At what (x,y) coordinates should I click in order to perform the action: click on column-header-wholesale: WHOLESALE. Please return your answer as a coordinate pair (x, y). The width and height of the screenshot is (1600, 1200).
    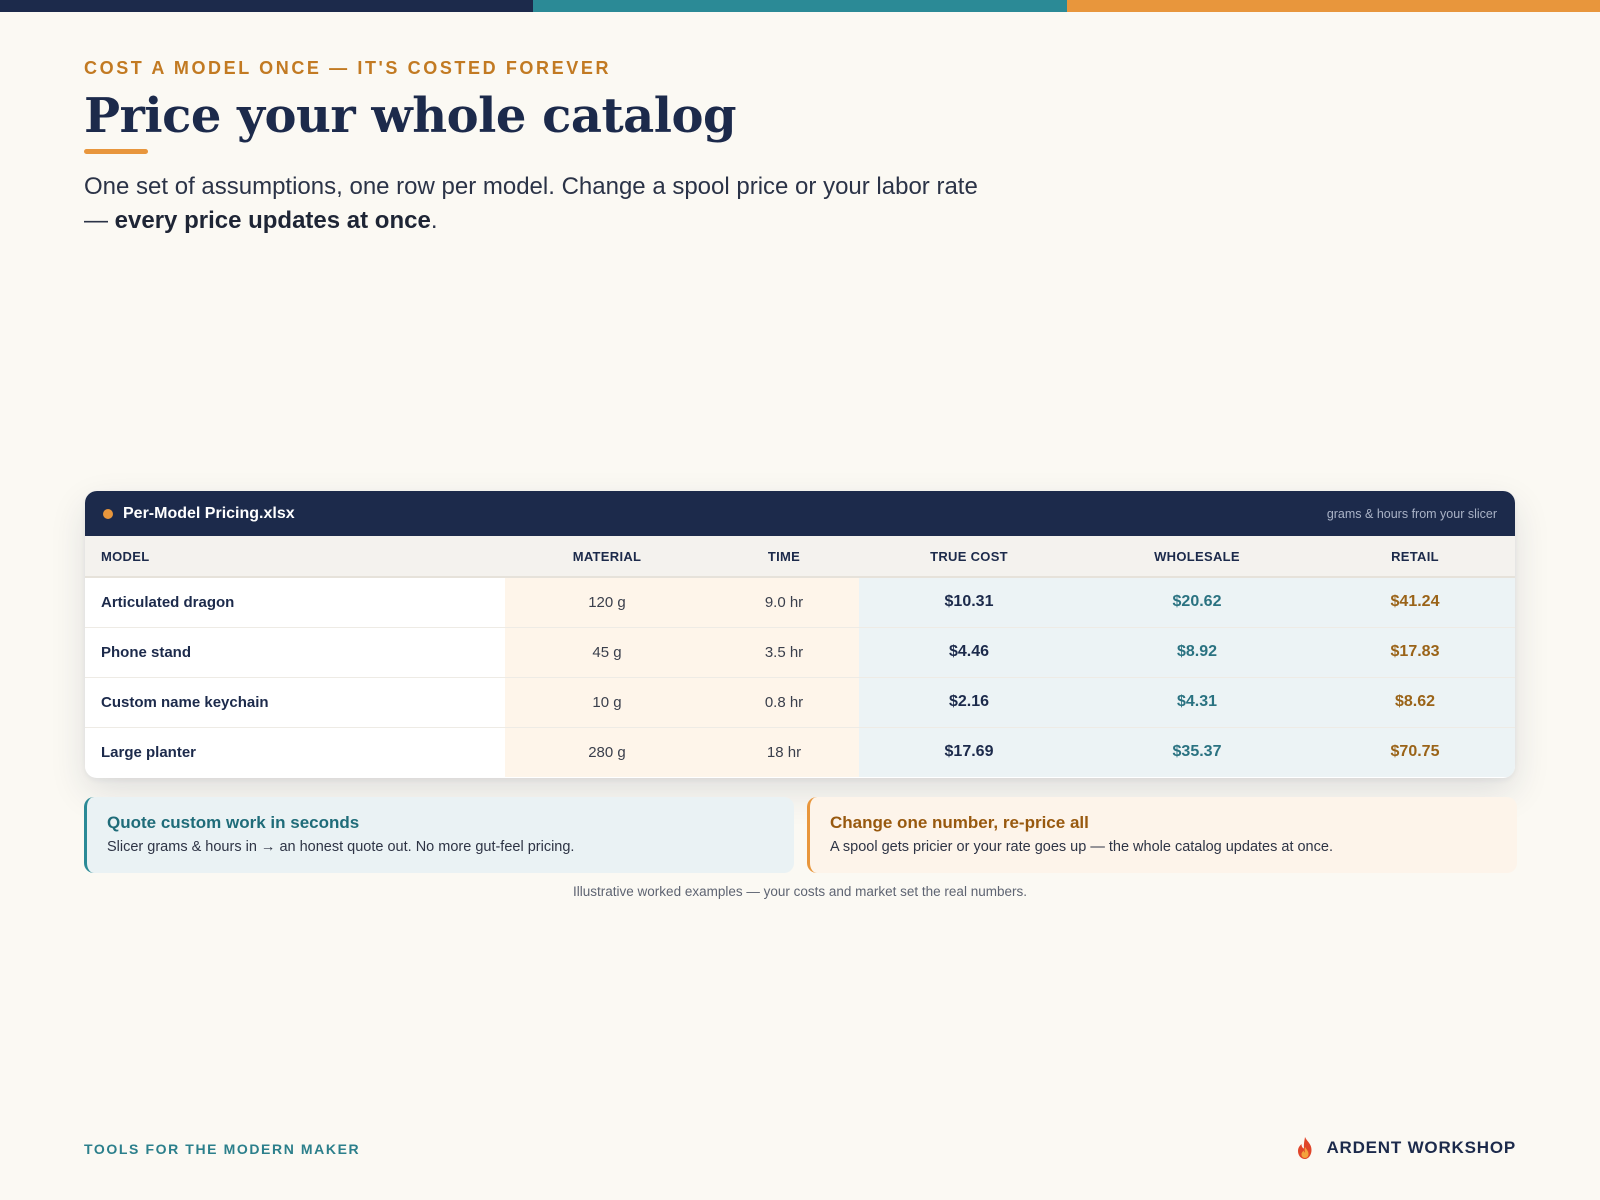
    Looking at the image, I should click on (1197, 557).